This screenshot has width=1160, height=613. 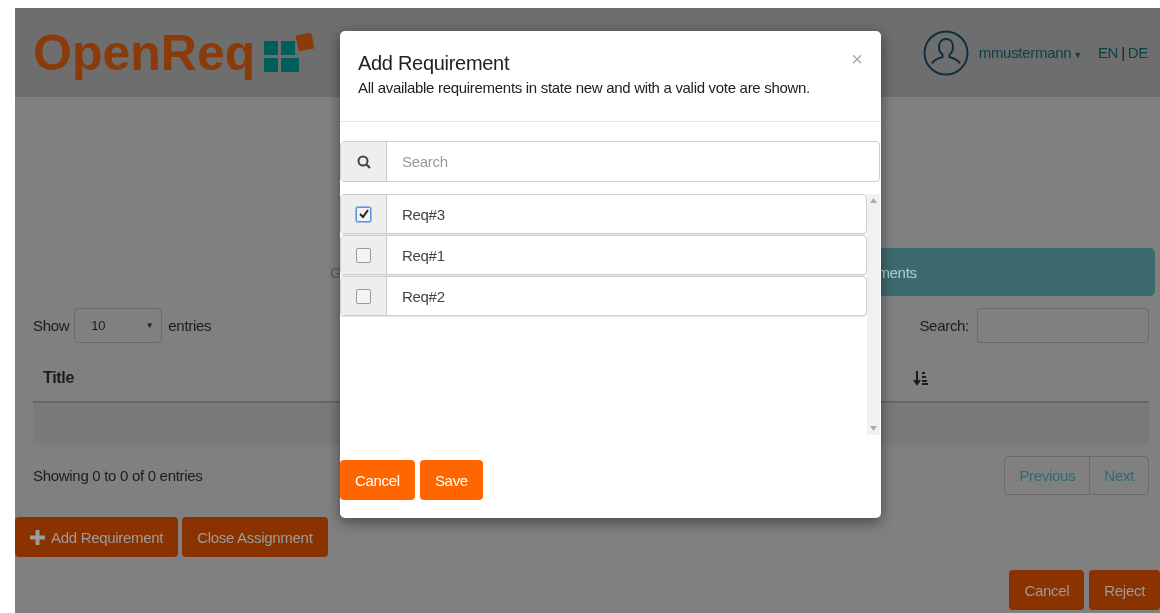 I want to click on list-item: Req#3, so click(x=603, y=214).